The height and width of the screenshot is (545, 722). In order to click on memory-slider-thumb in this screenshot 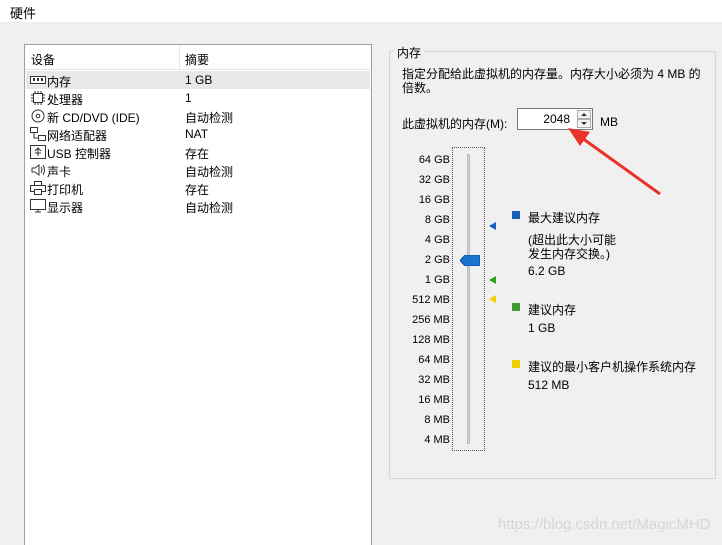, I will do `click(470, 260)`.